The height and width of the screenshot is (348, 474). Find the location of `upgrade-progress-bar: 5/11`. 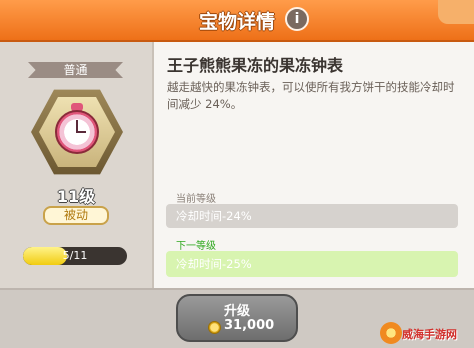

upgrade-progress-bar: 5/11 is located at coordinates (75, 256).